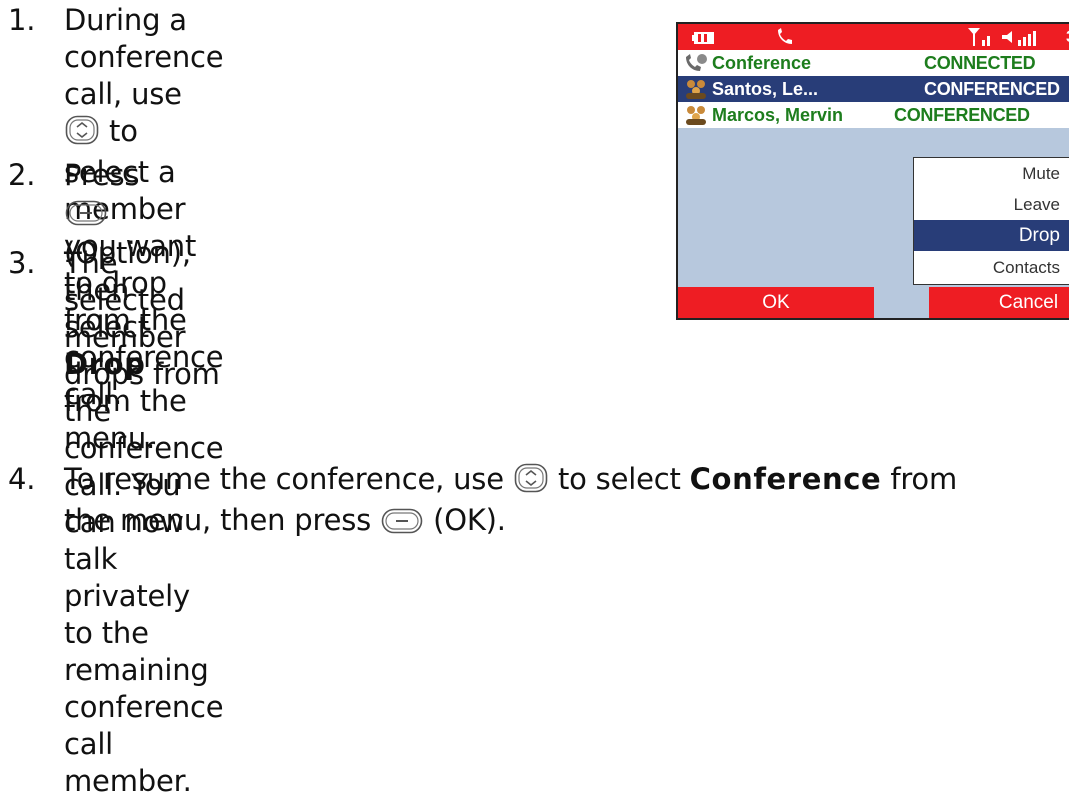  Describe the element at coordinates (102, 175) in the screenshot. I see `step-text: Press` at that location.